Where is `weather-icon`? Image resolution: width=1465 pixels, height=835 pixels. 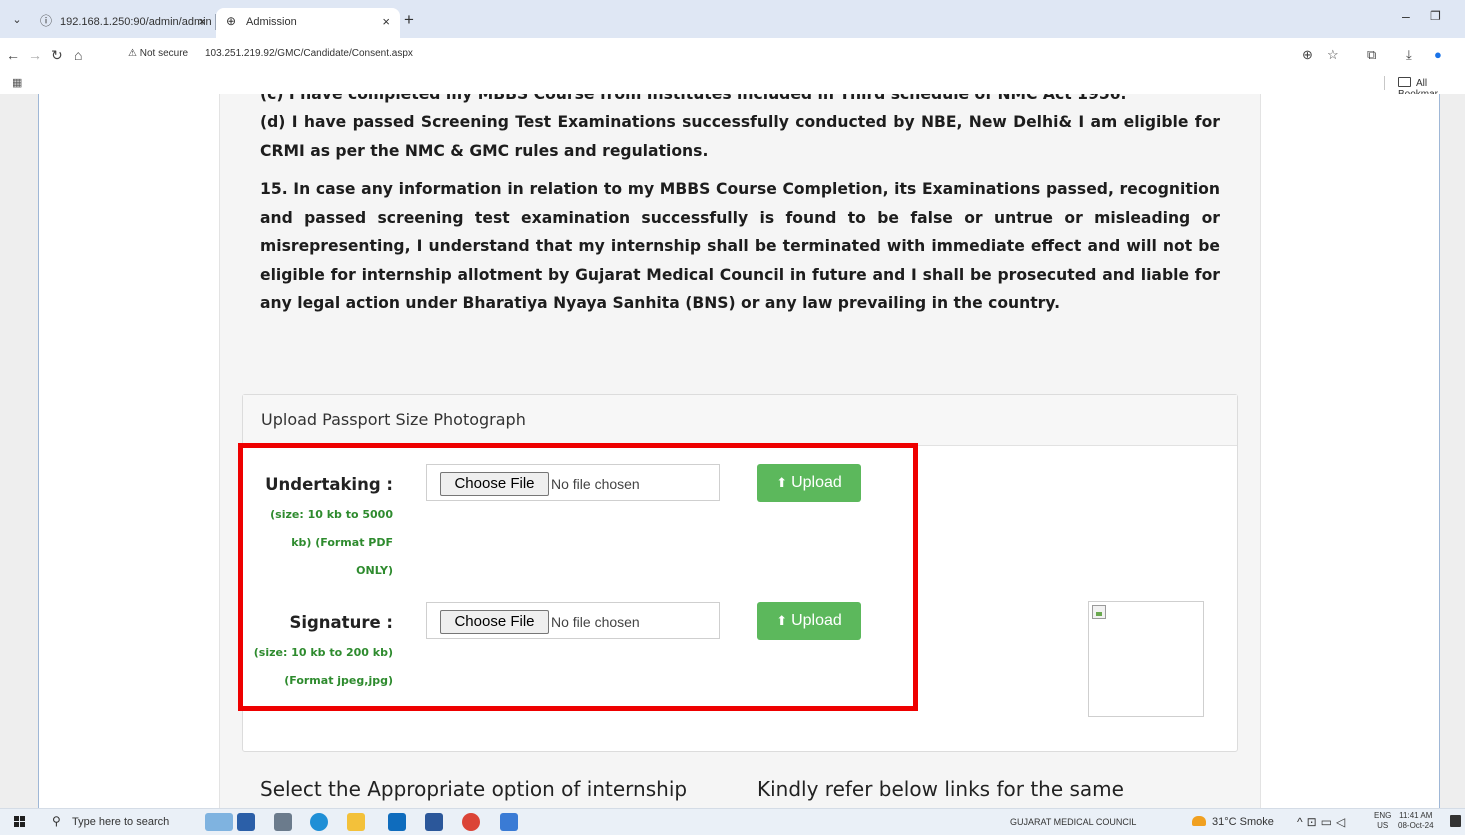 weather-icon is located at coordinates (1199, 821).